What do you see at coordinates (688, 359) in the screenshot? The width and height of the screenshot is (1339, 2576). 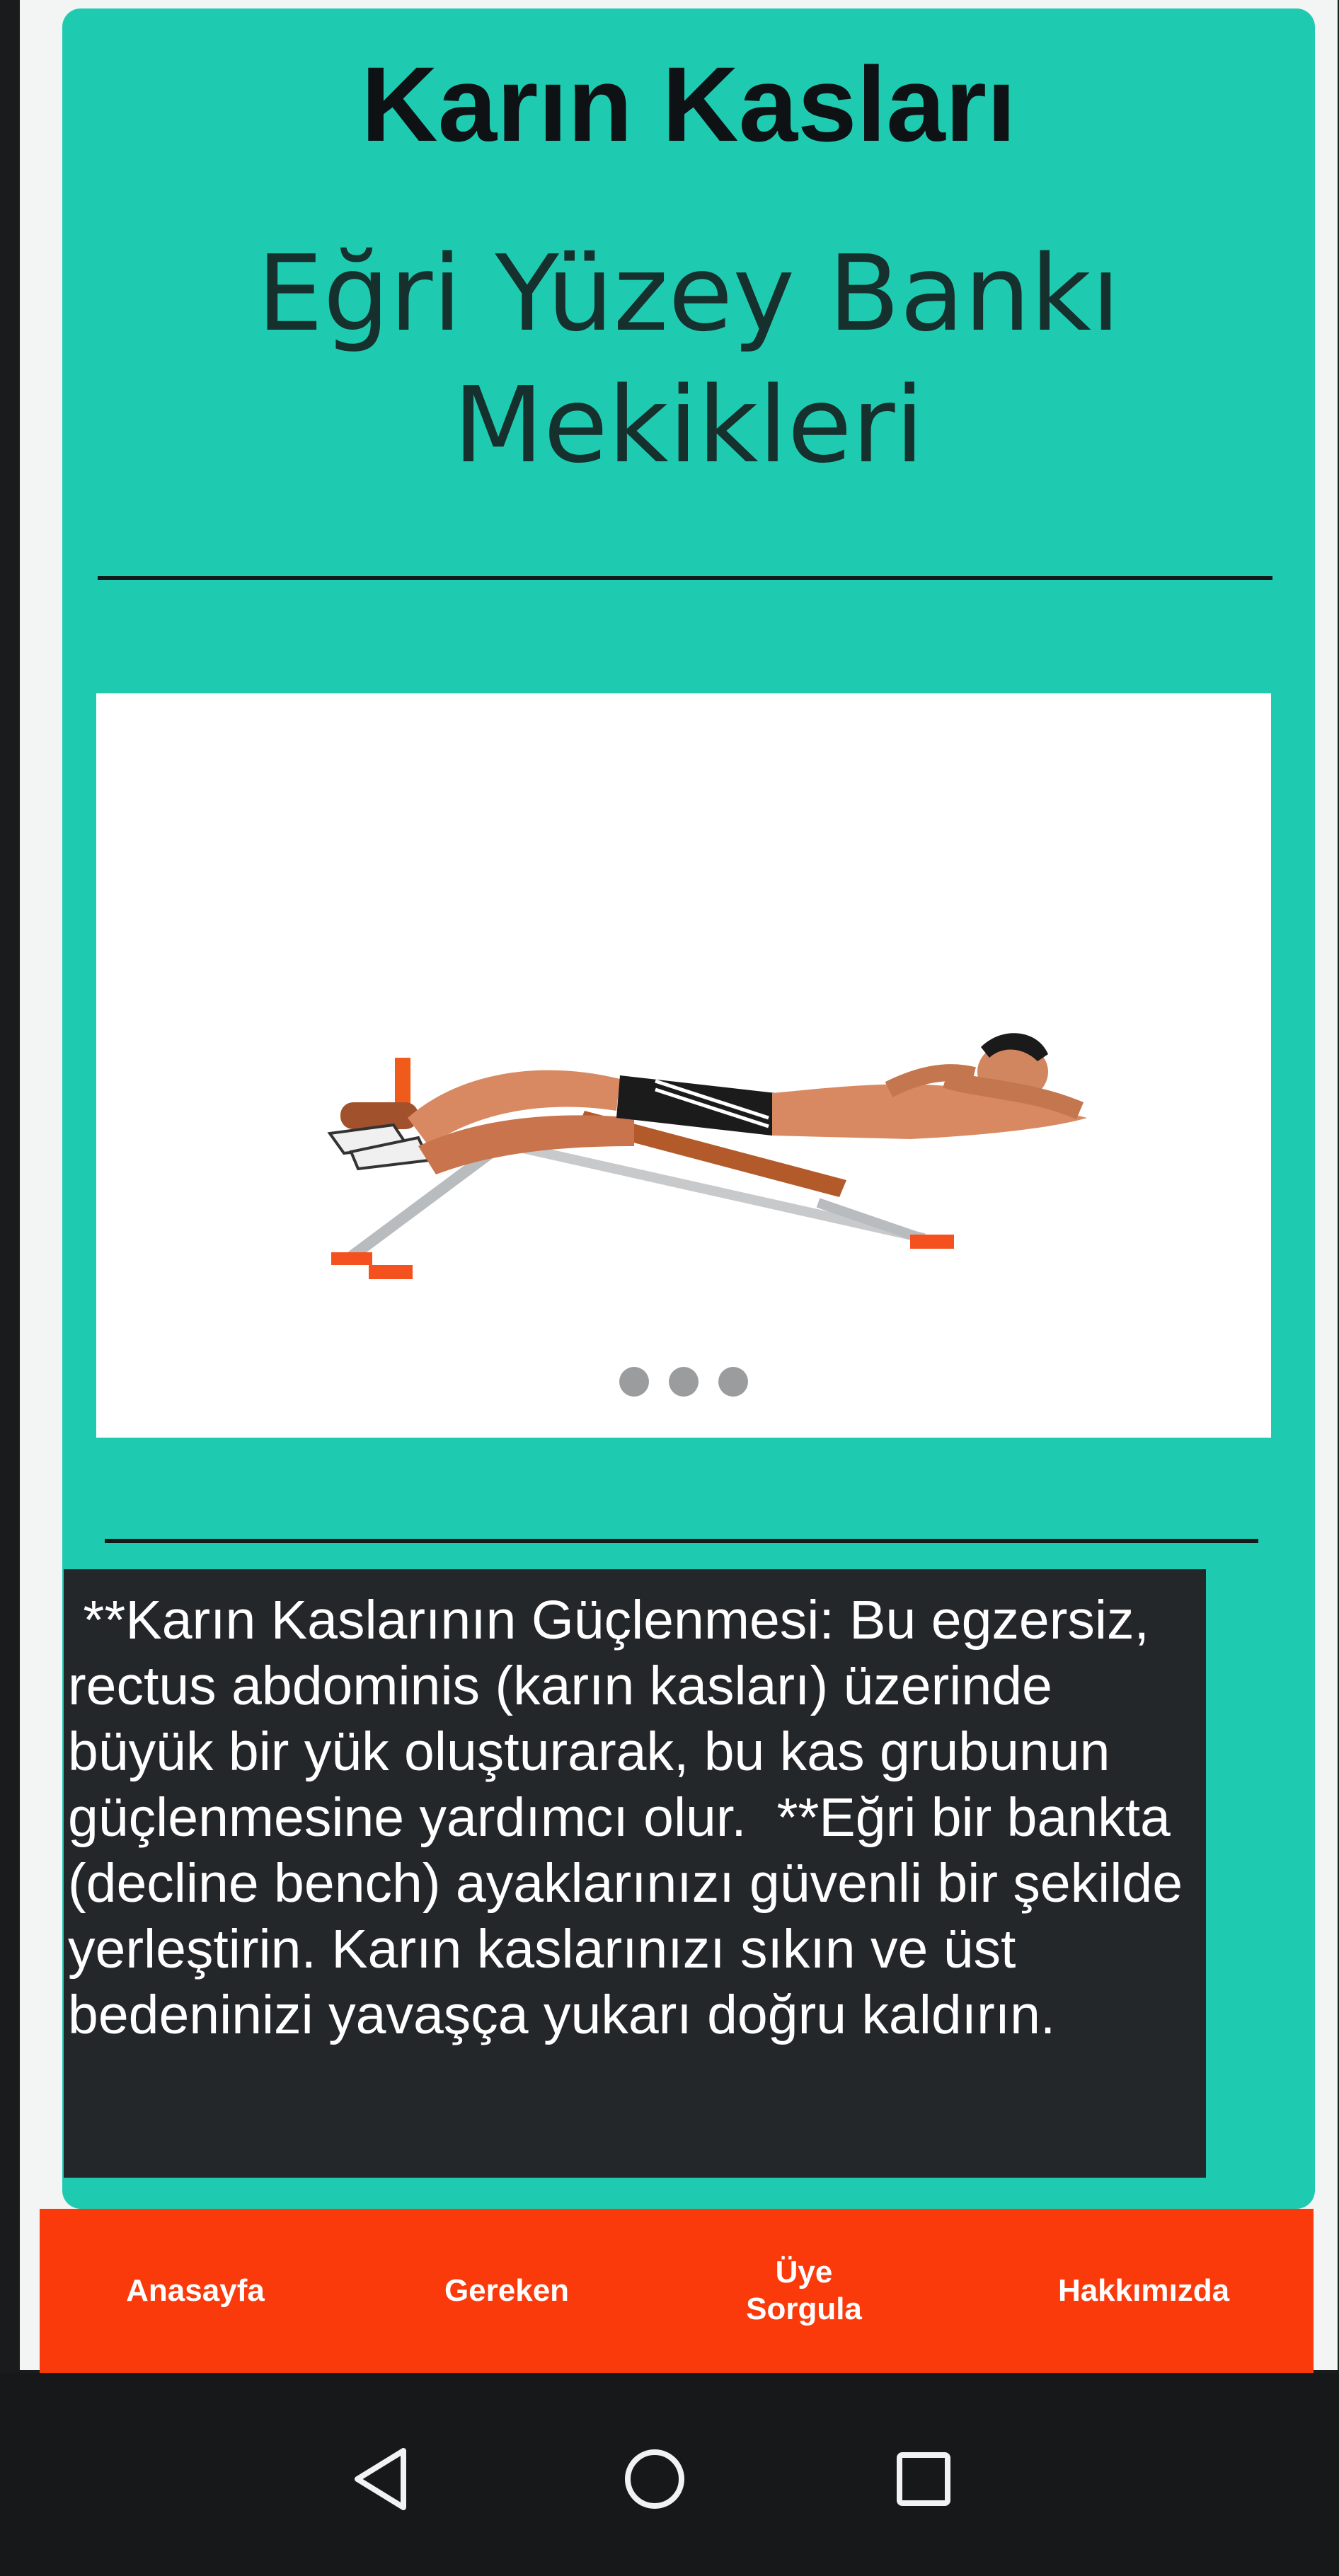 I see `exercise-name: Eğri Yüzey Bankı Mekikleri` at bounding box center [688, 359].